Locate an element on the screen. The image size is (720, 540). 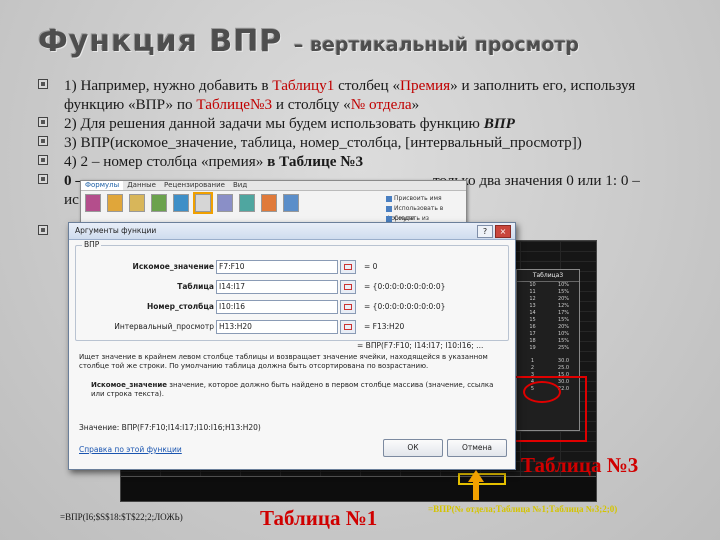
highlight-box is located at coordinates (550, 409).